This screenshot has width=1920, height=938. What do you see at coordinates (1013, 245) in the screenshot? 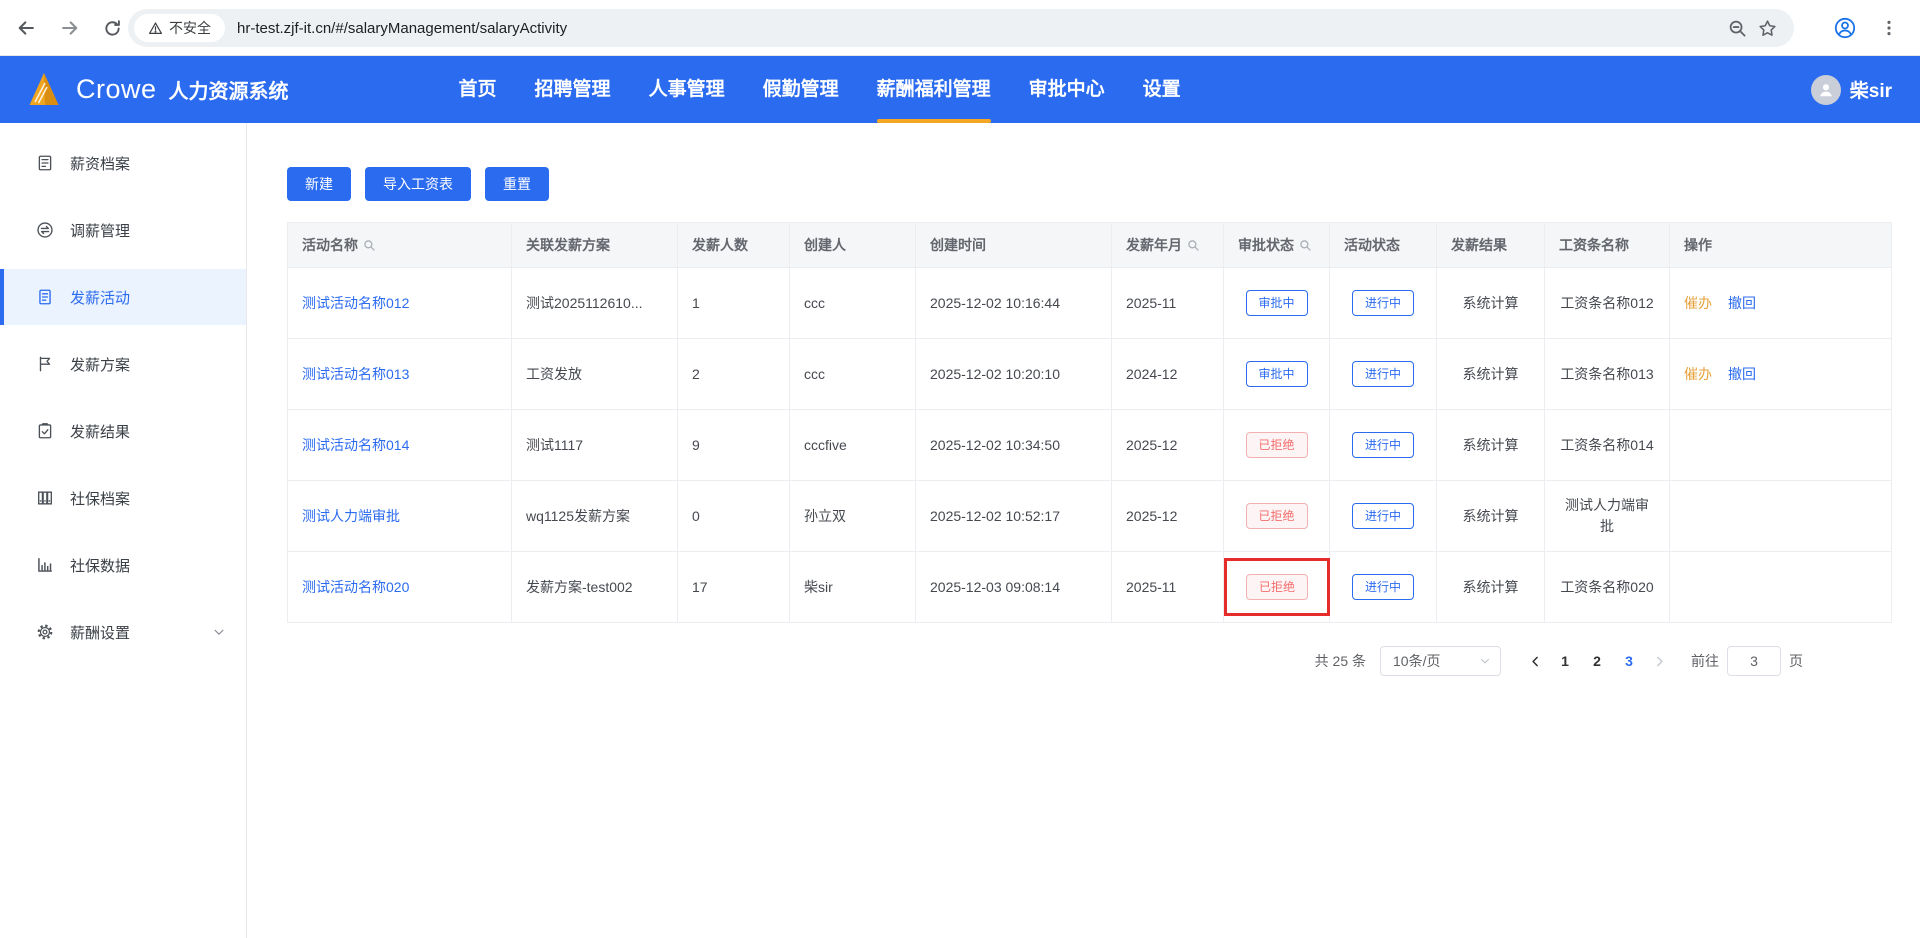
I see `col-created-at: 创建时间` at bounding box center [1013, 245].